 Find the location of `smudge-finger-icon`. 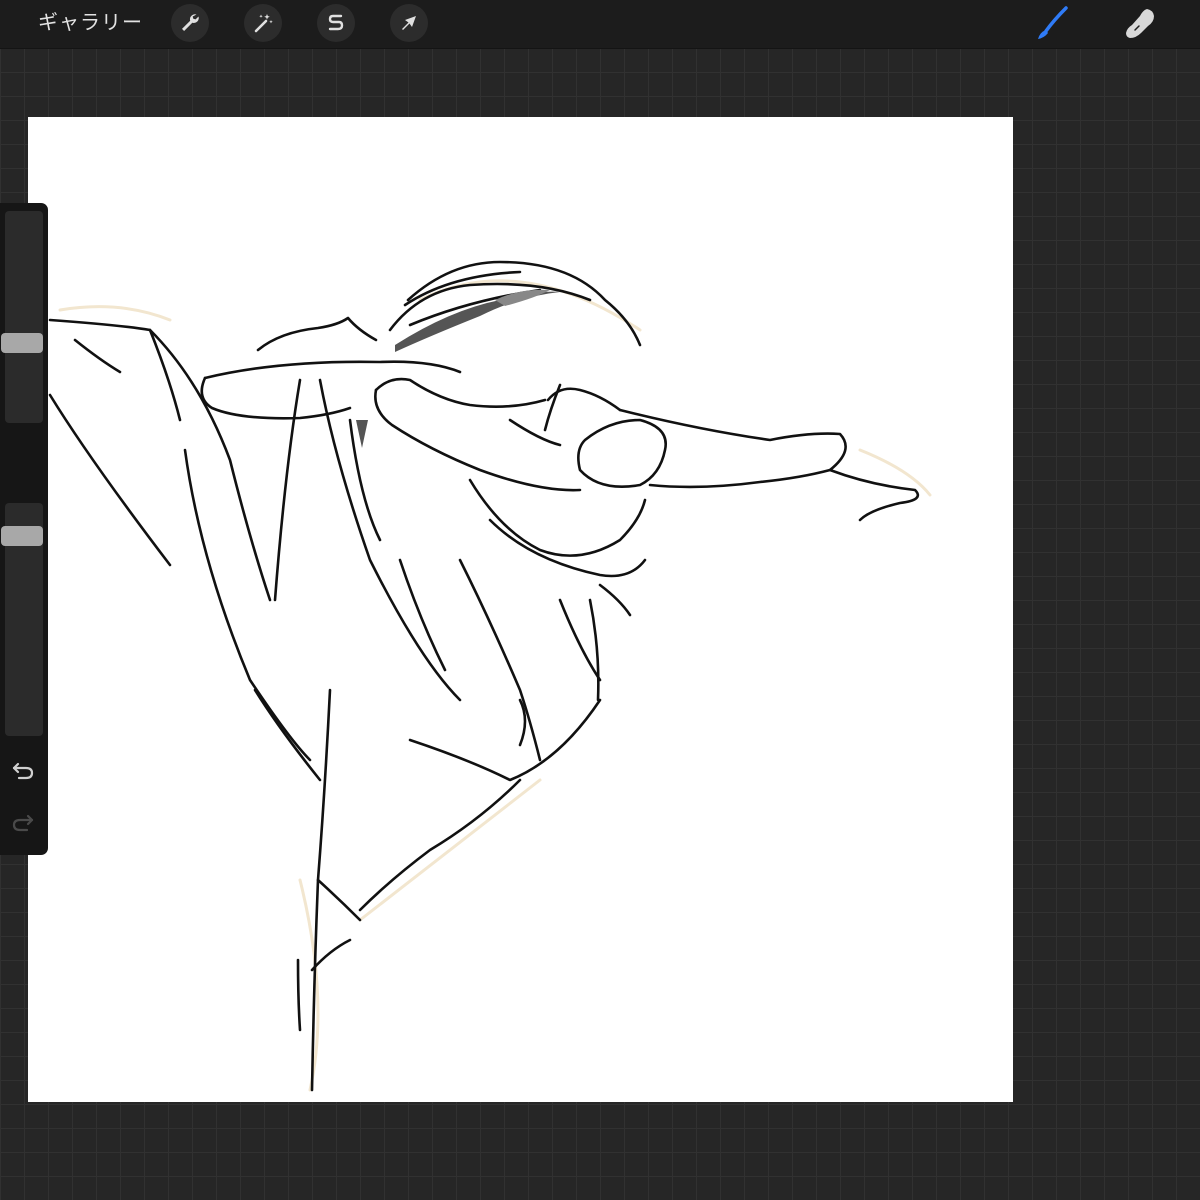

smudge-finger-icon is located at coordinates (1140, 23).